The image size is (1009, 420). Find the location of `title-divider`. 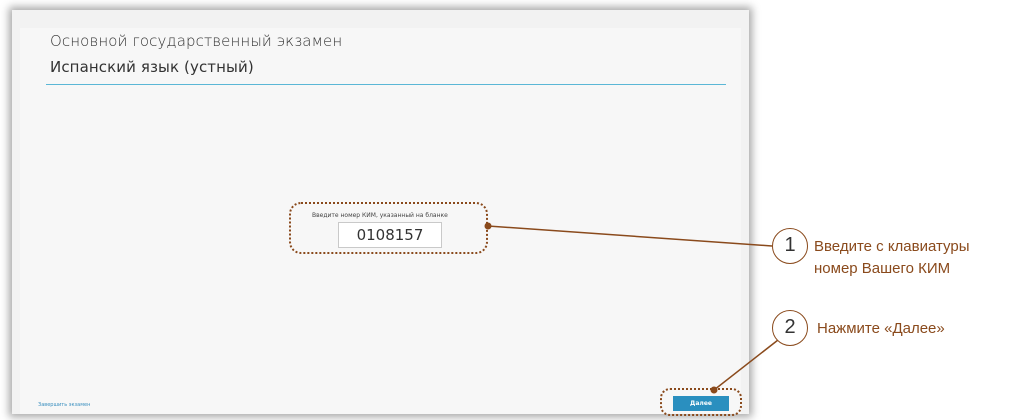

title-divider is located at coordinates (386, 84).